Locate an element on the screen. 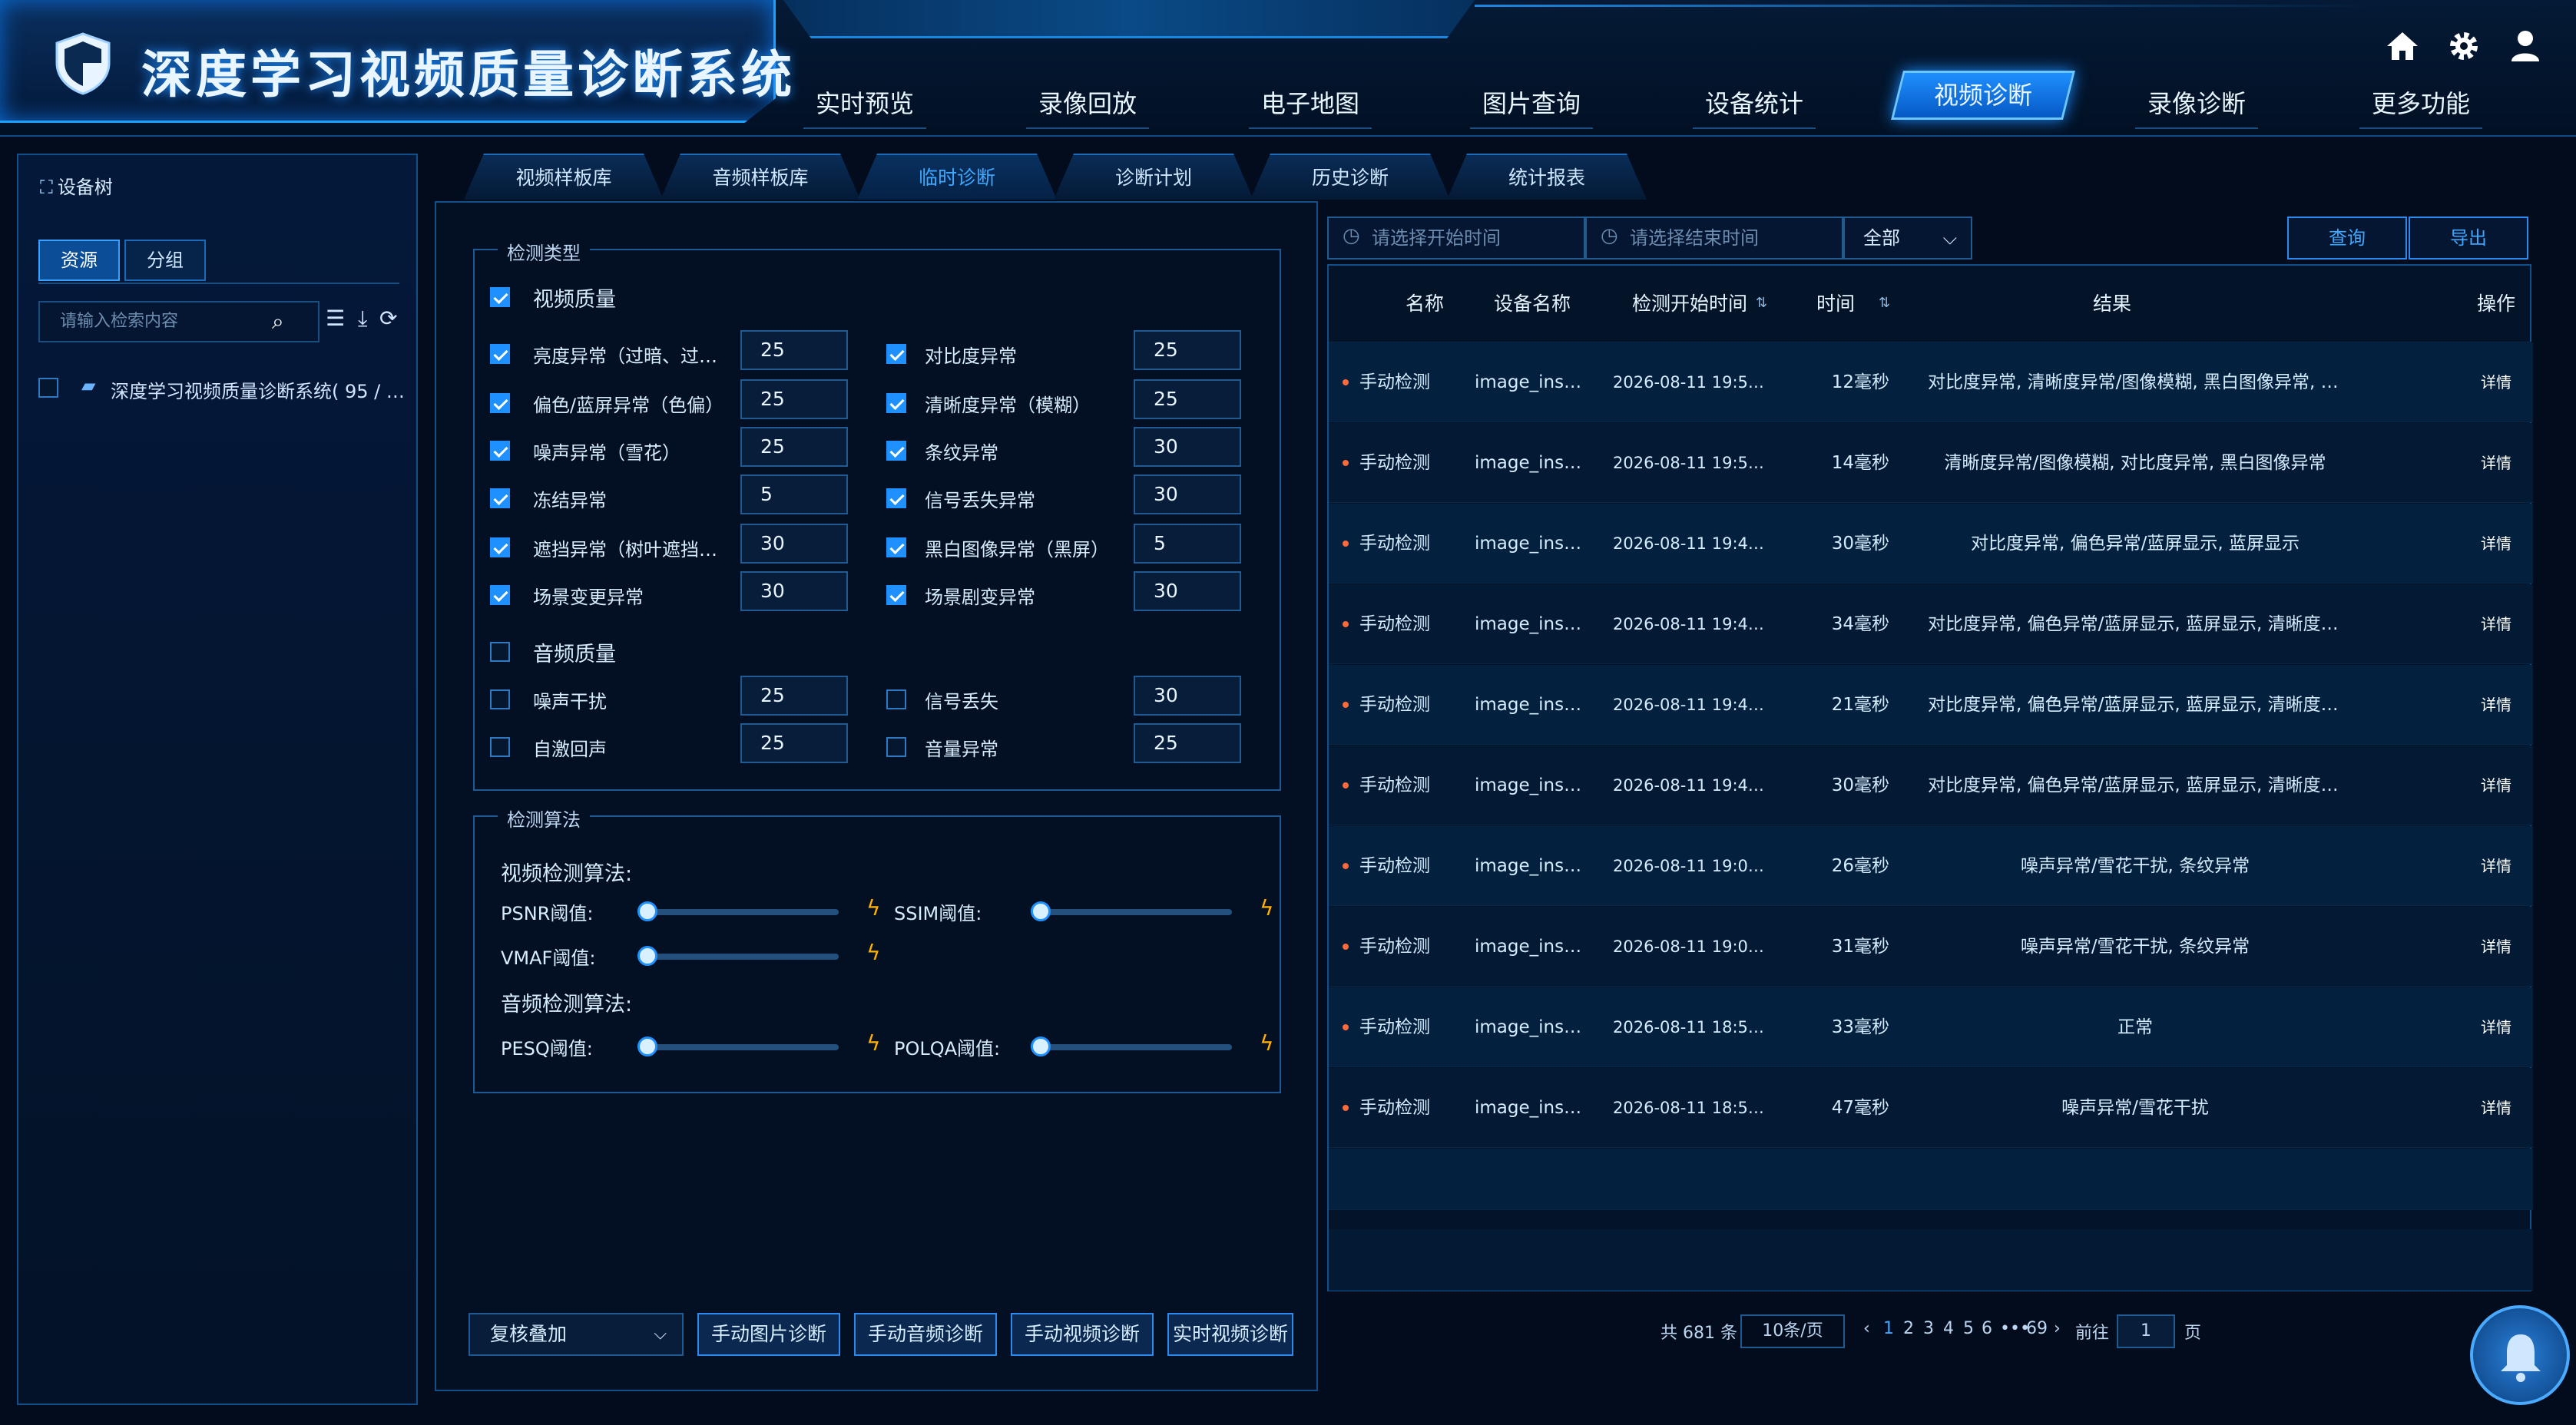  ssim-slider-knob is located at coordinates (1041, 911).